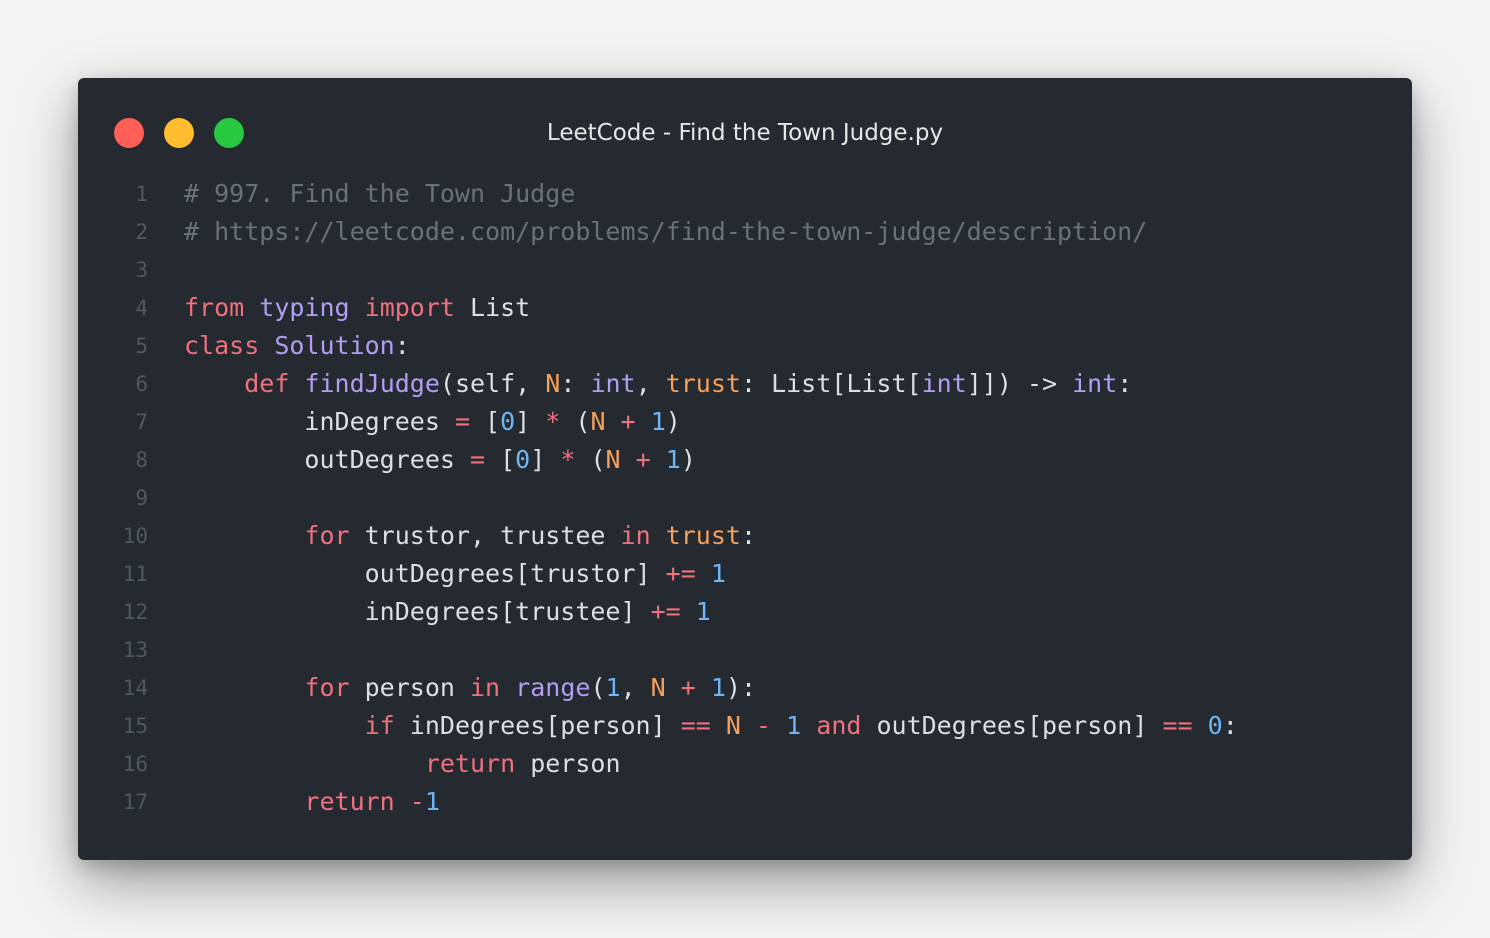 The image size is (1490, 938). Describe the element at coordinates (745, 133) in the screenshot. I see `title-bar: LeetCode - Find the Town Judge.py` at that location.